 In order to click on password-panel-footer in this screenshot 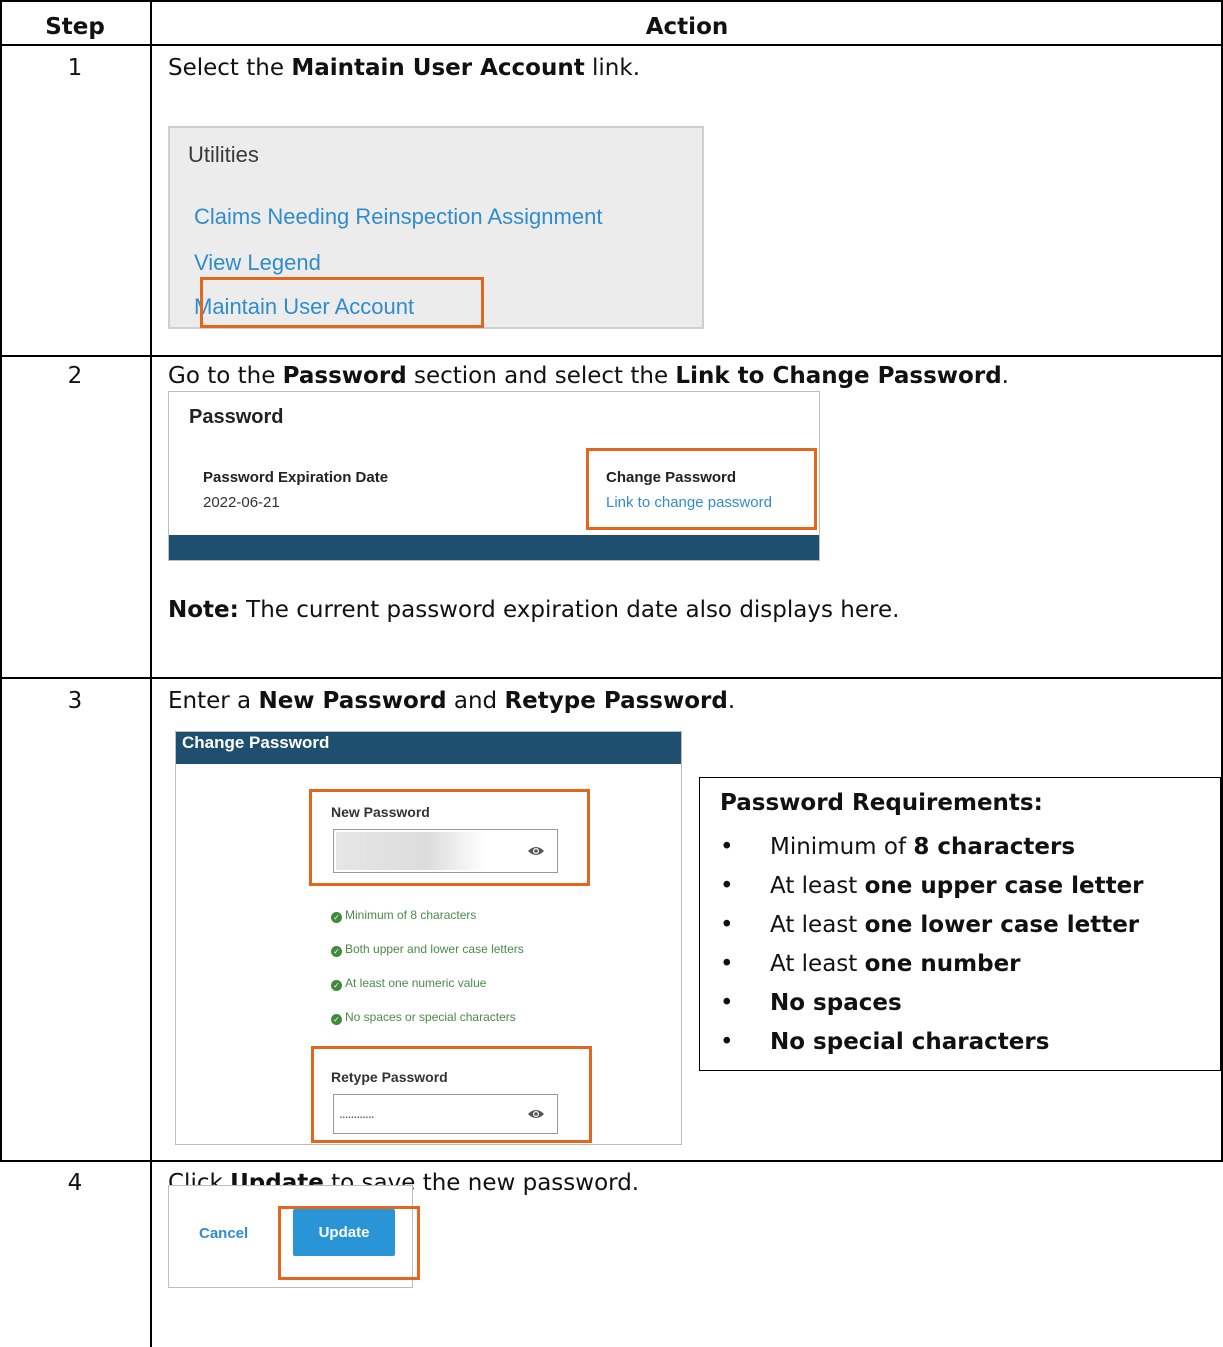, I will do `click(494, 547)`.